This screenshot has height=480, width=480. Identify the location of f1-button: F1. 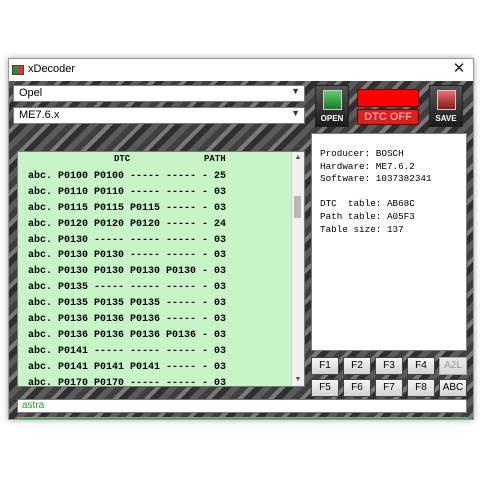
(325, 366).